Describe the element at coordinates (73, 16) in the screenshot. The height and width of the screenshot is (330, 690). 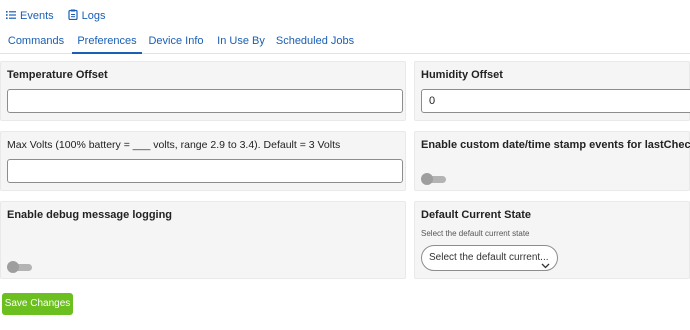
I see `clipboard-icon` at that location.